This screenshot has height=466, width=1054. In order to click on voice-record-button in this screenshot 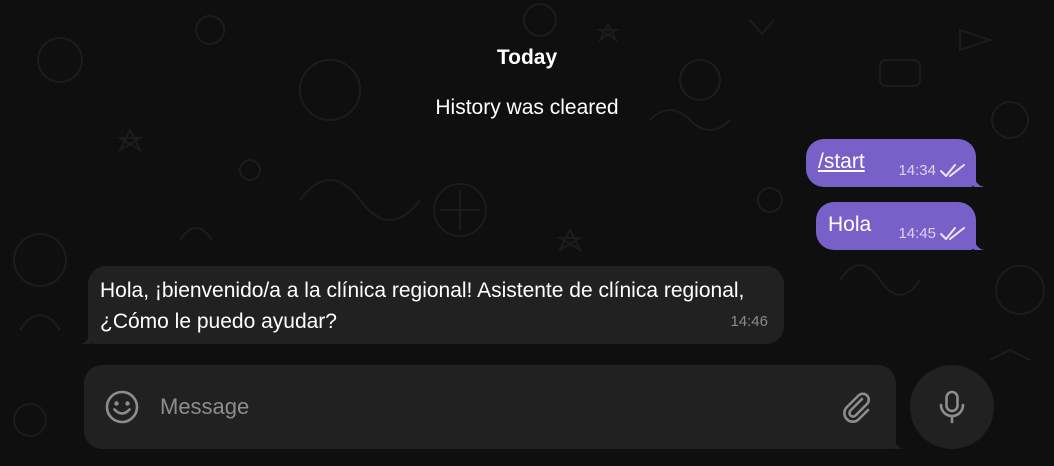, I will do `click(952, 407)`.